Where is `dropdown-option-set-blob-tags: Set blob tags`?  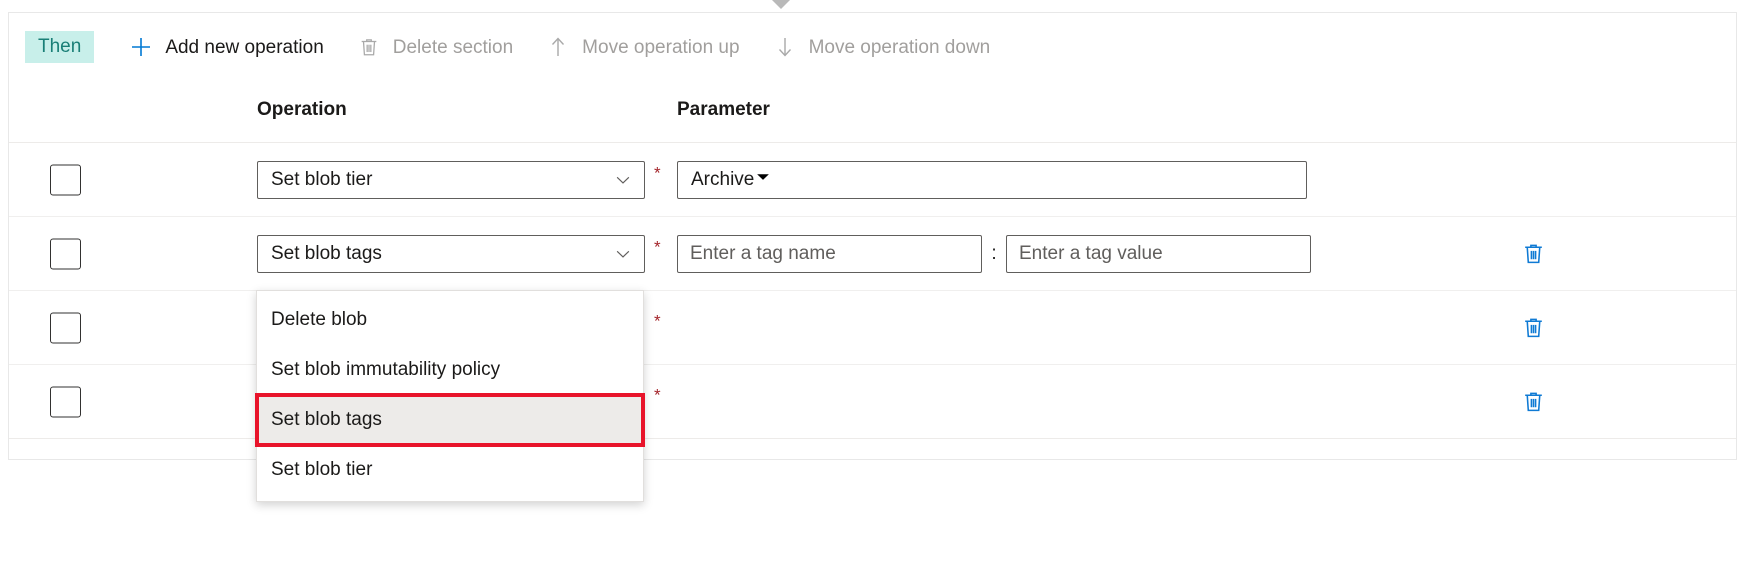 dropdown-option-set-blob-tags: Set blob tags is located at coordinates (450, 420).